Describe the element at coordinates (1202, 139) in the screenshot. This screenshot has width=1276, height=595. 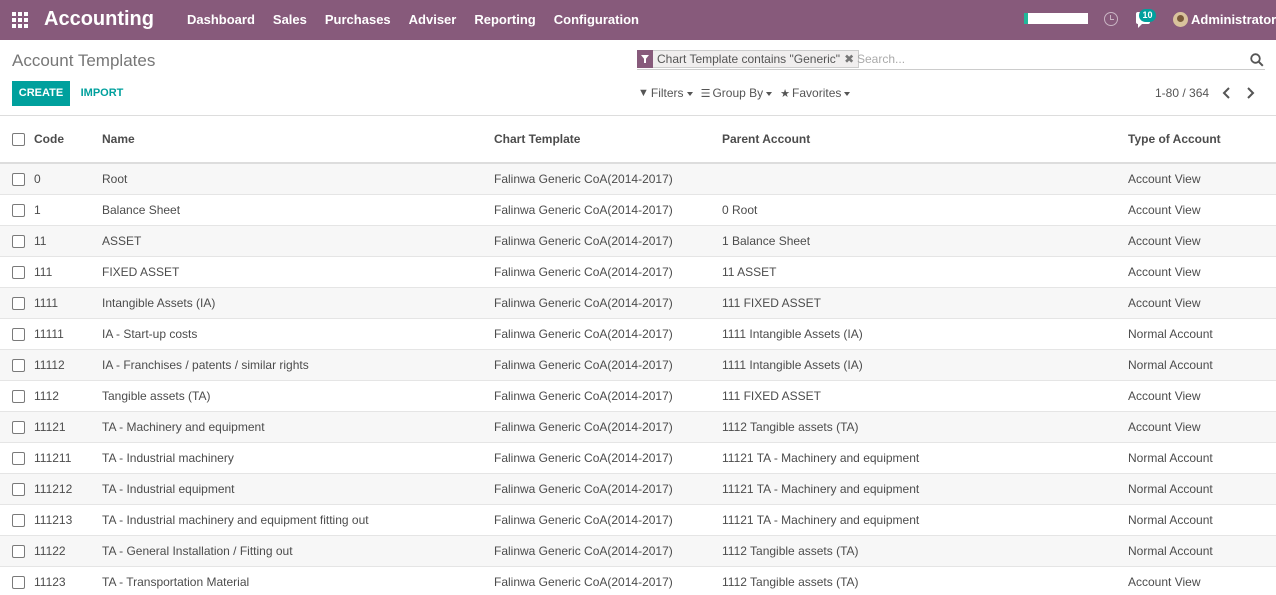
I see `column-header-type-of-account: Type of Account` at that location.